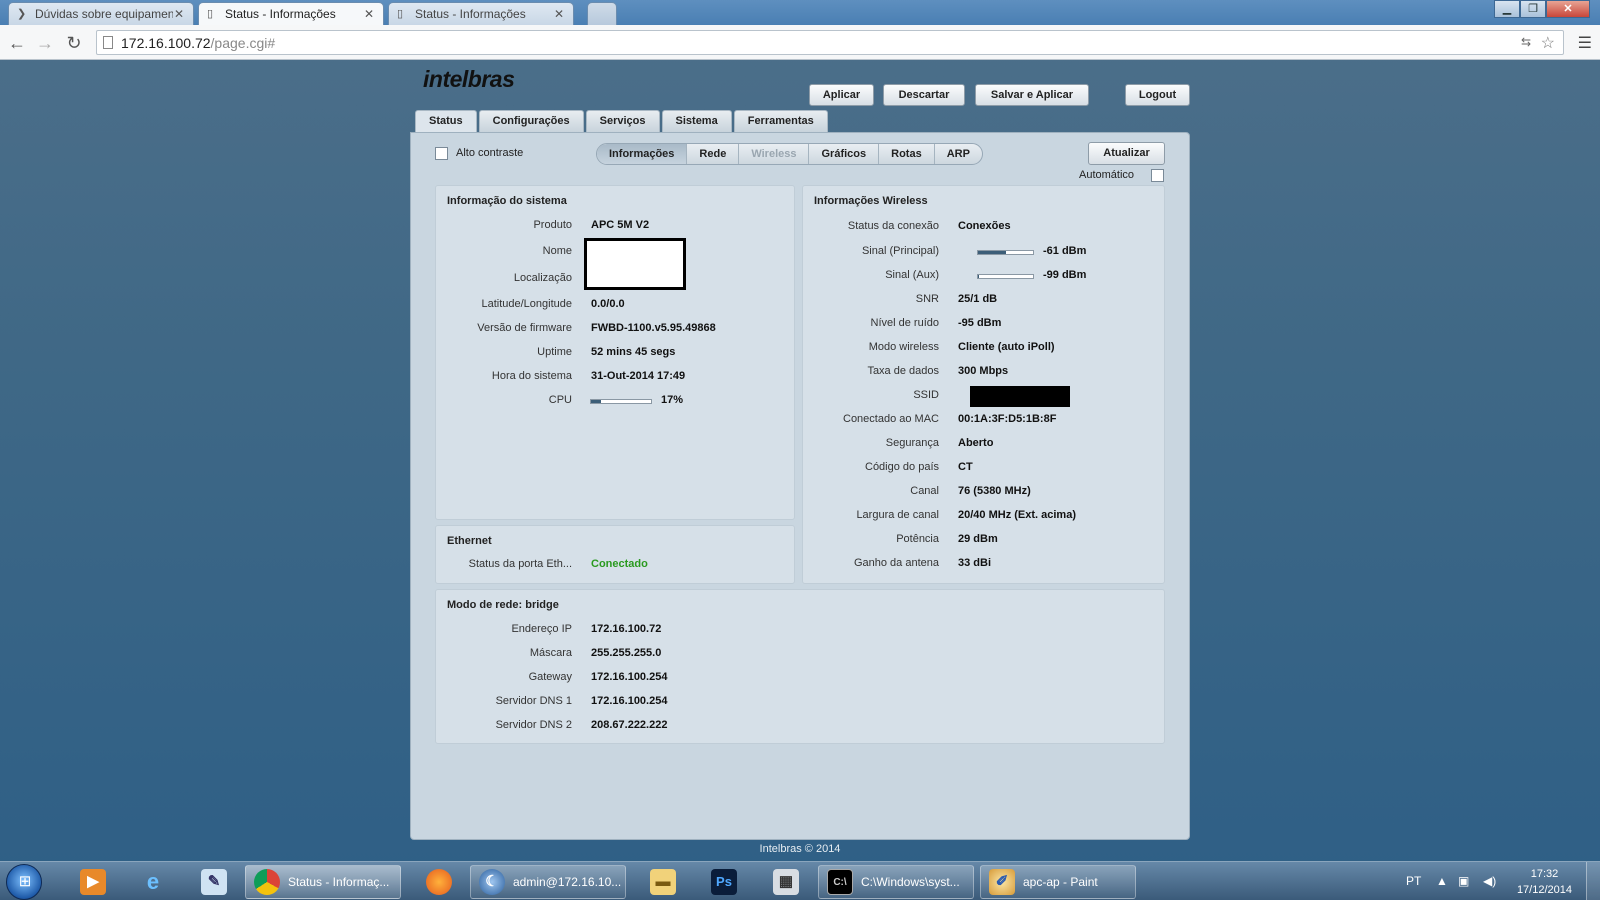  I want to click on network-icon: ▣, so click(1463, 881).